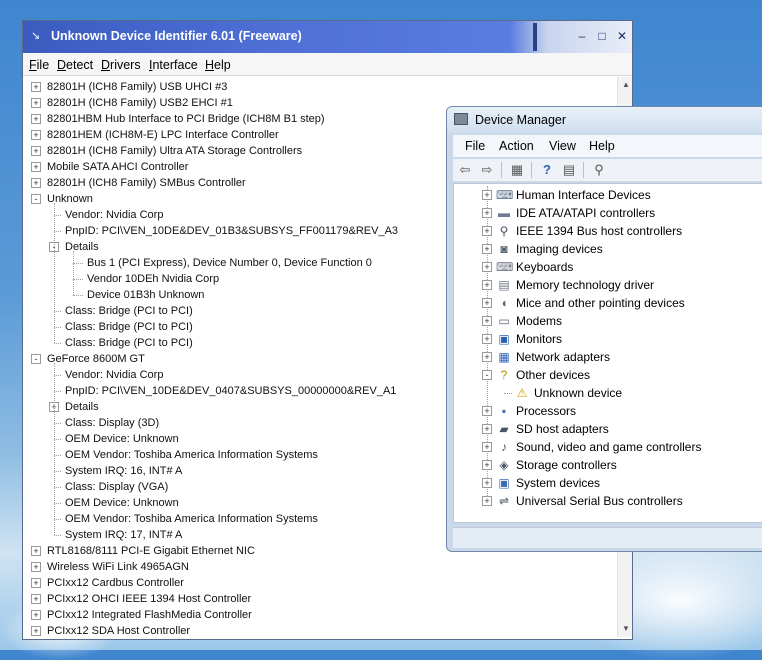  Describe the element at coordinates (602, 36) in the screenshot. I see `maximize-icon: □` at that location.